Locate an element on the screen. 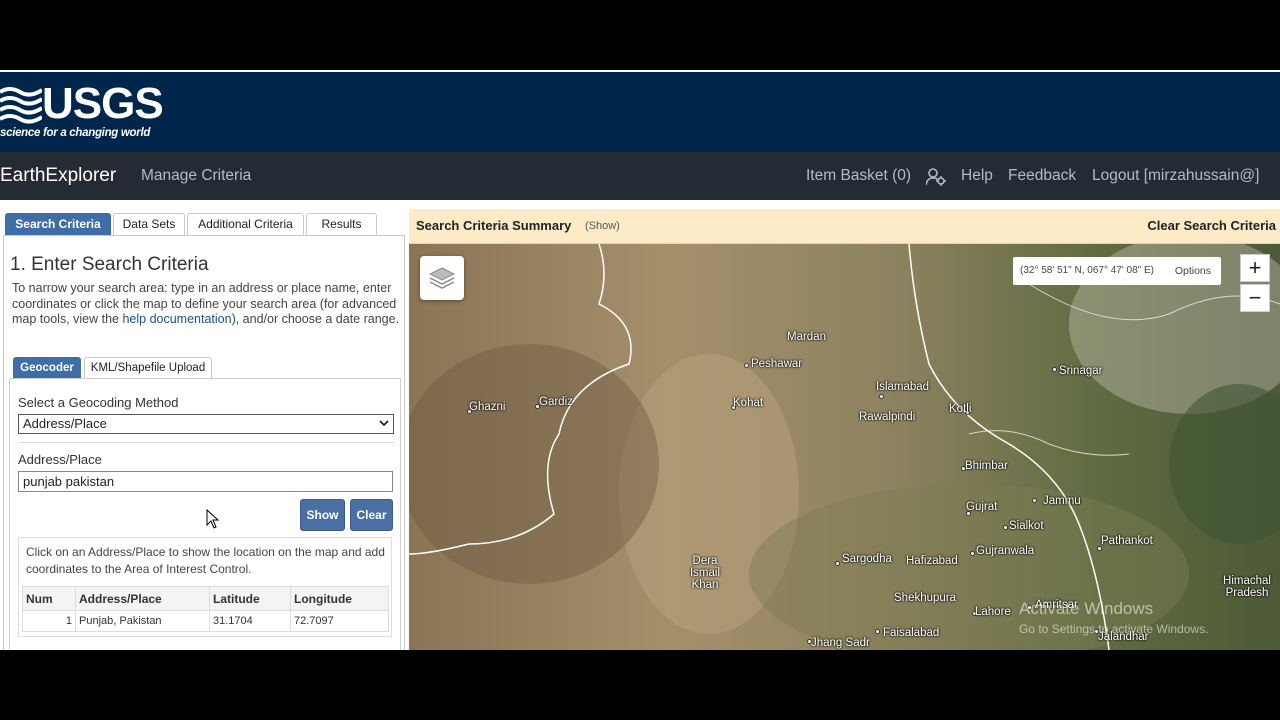 The height and width of the screenshot is (720, 1280). subtab-geocoder: Geocoder is located at coordinates (47, 367).